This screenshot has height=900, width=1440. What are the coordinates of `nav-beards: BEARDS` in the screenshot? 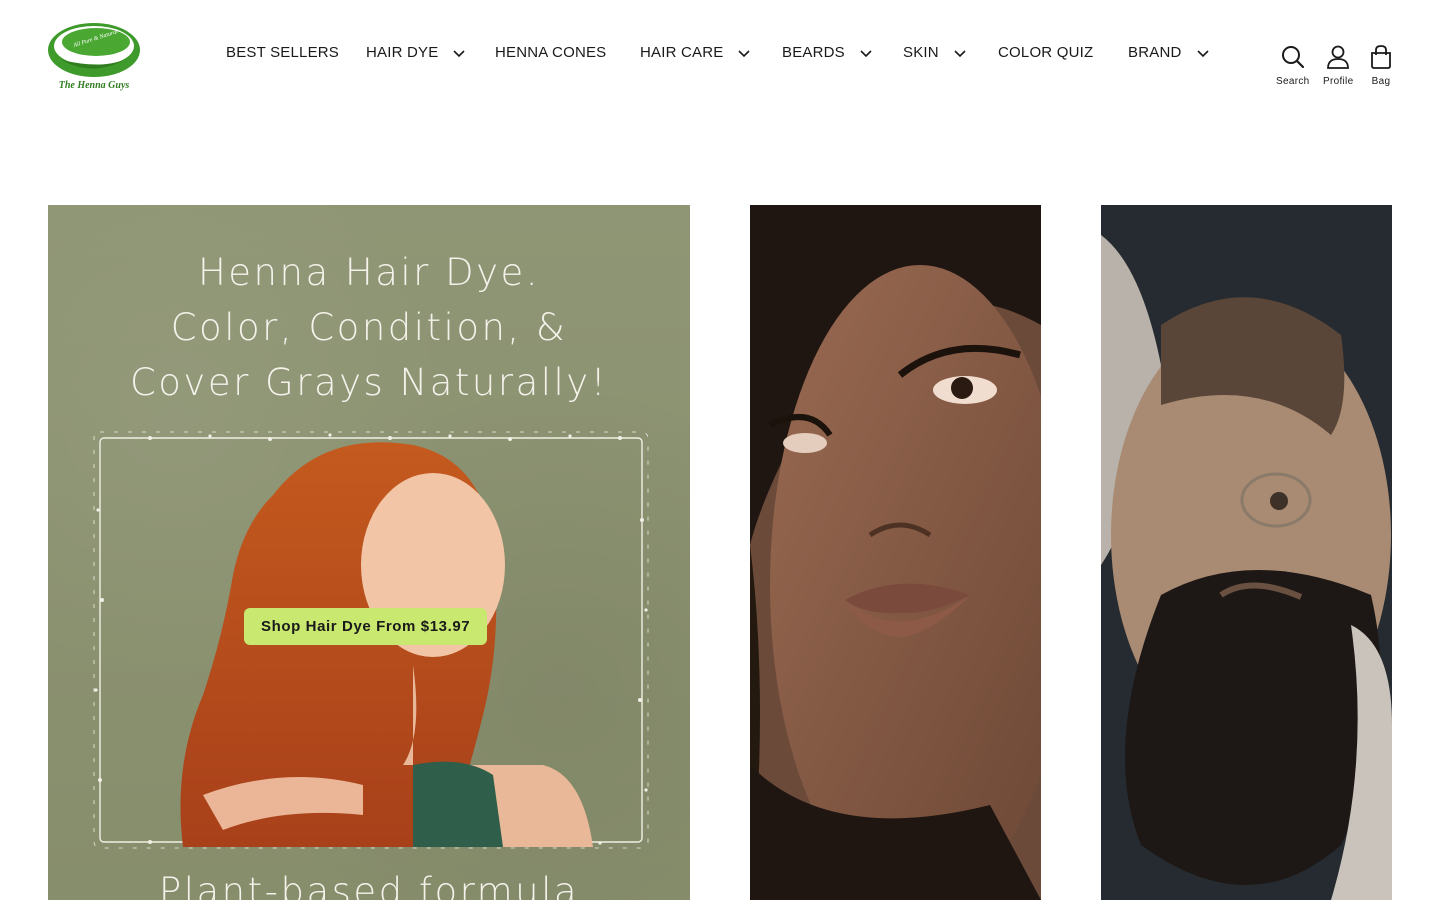 It's located at (827, 52).